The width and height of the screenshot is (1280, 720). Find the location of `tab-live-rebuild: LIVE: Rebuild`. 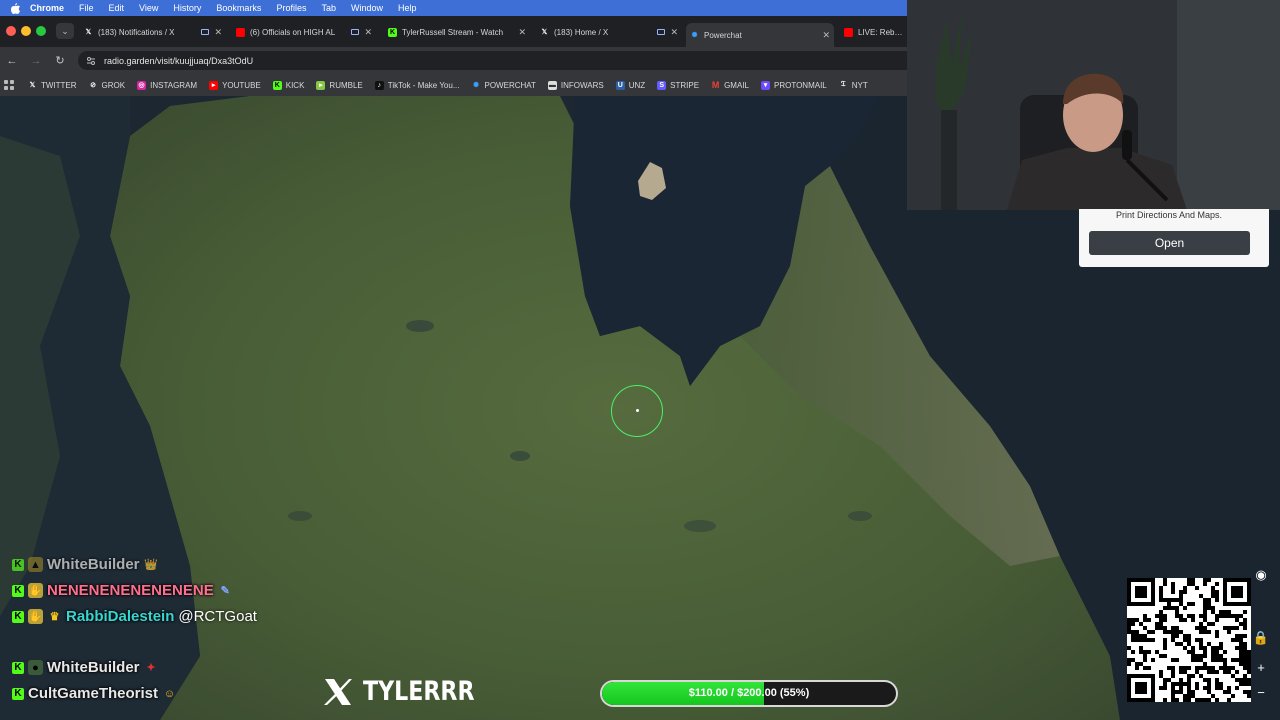

tab-live-rebuild: LIVE: Rebuild is located at coordinates (873, 32).